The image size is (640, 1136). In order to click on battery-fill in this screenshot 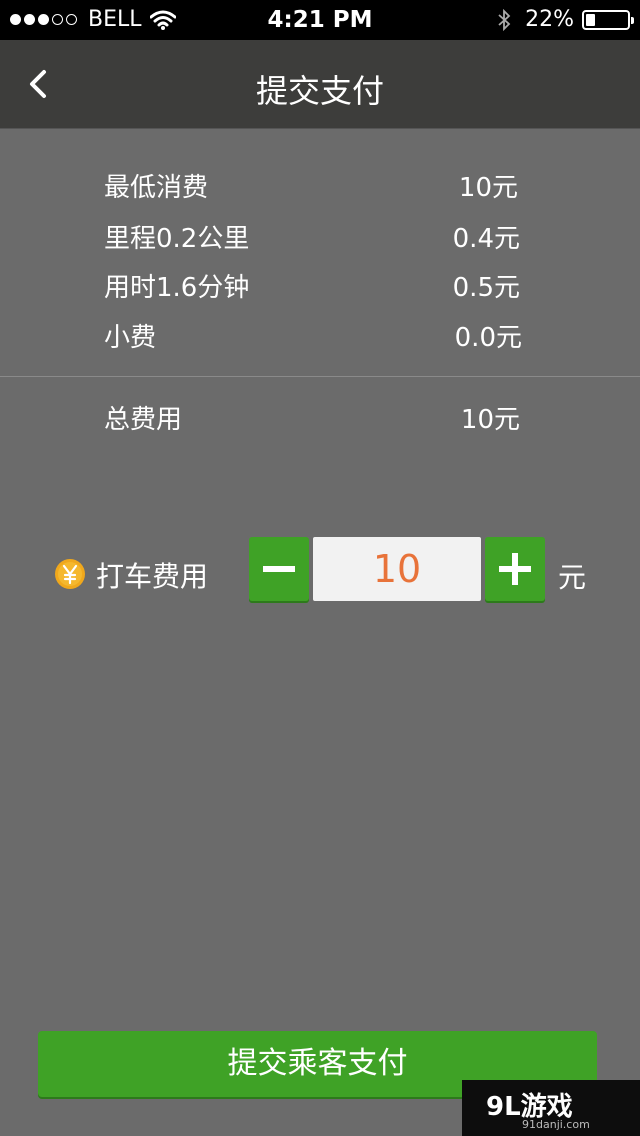, I will do `click(590, 19)`.